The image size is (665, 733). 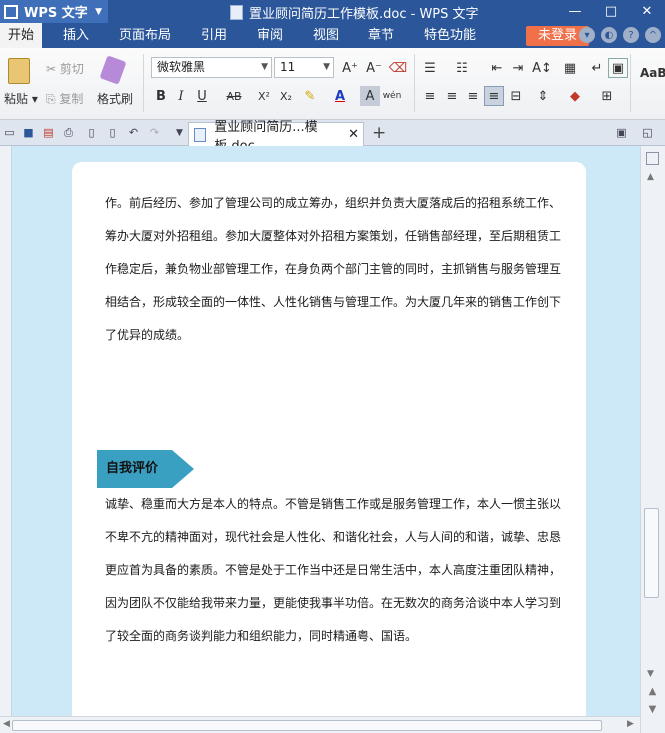 What do you see at coordinates (652, 439) in the screenshot?
I see `vertical-scrollbar: ▲ ▼ ▲ ▼` at bounding box center [652, 439].